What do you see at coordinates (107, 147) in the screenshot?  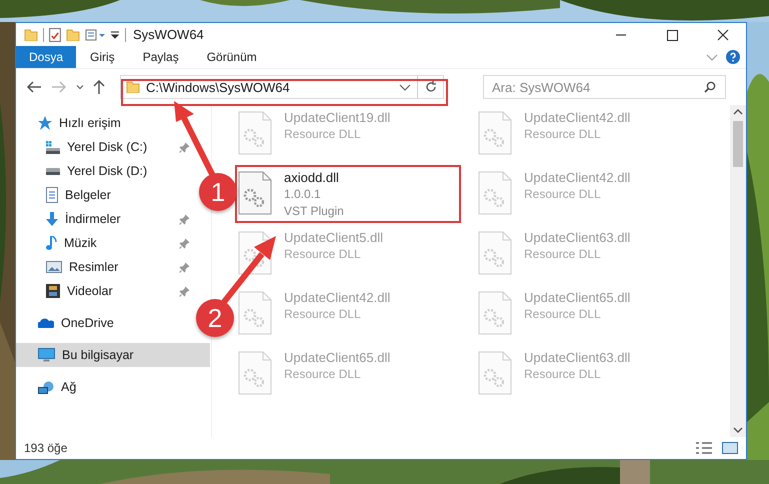 I see `sidebar-label: Yerel Disk (C:)` at bounding box center [107, 147].